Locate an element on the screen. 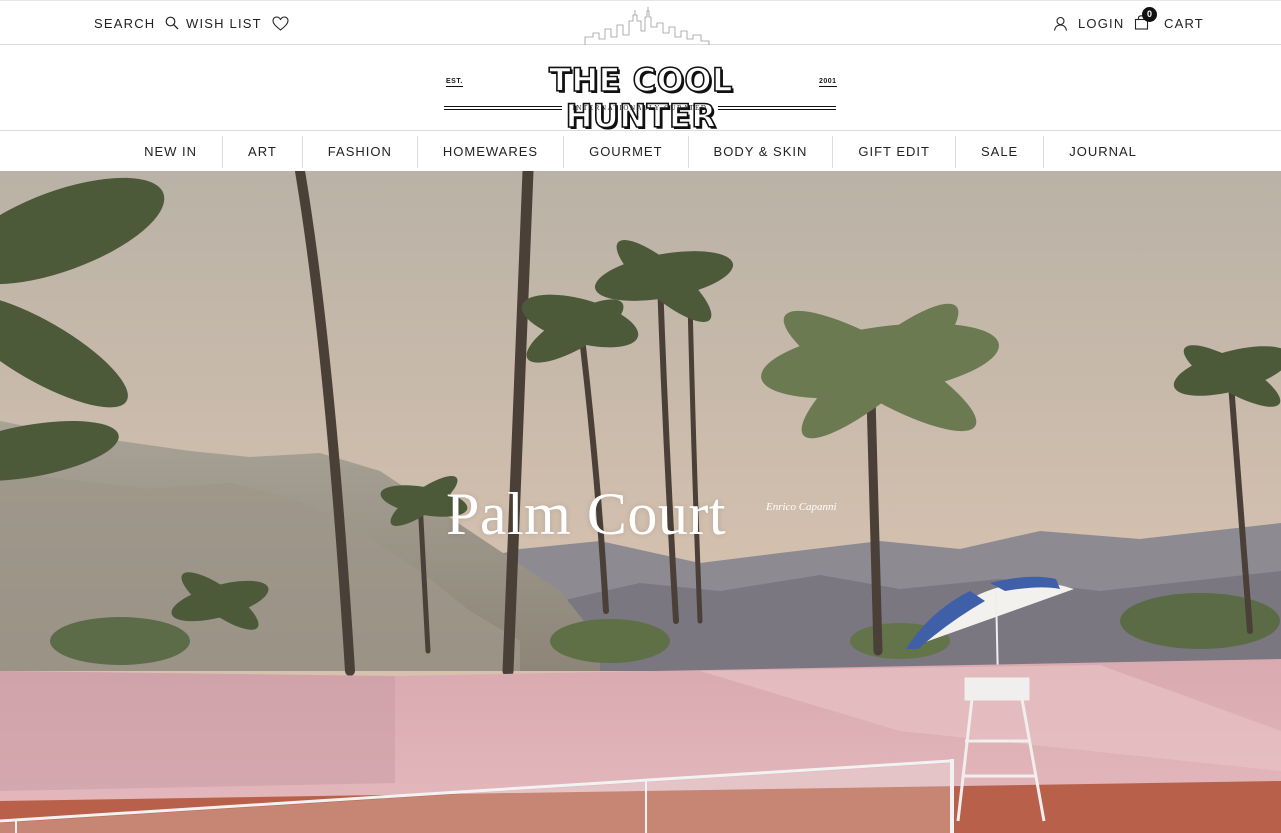  city-skyline-icon is located at coordinates (647, 28).